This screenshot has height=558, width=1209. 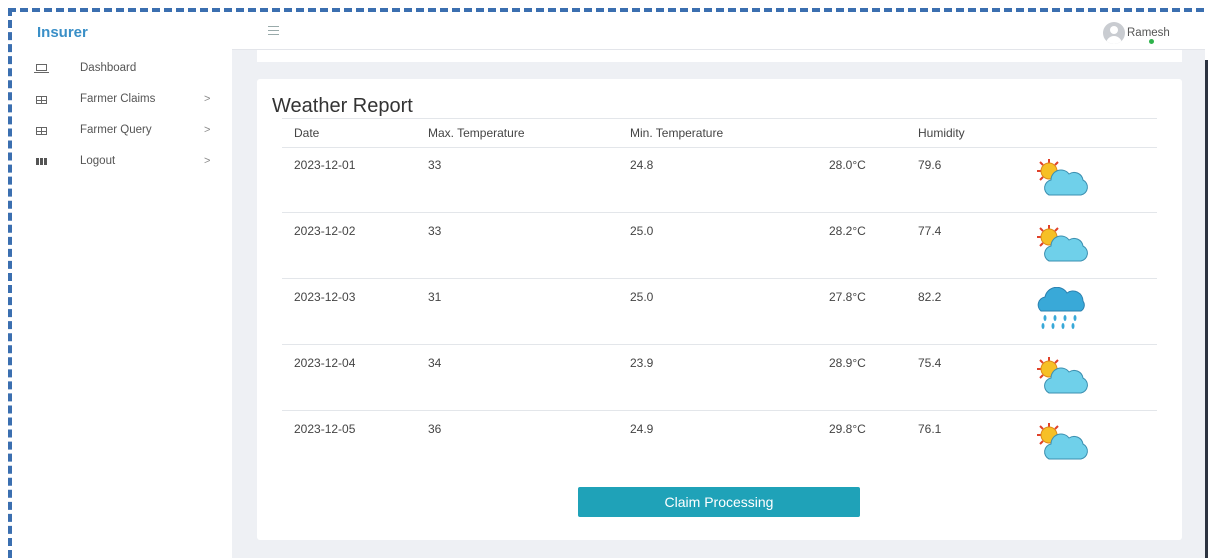 I want to click on column-header-max-temp: Max. Temperature, so click(x=476, y=133).